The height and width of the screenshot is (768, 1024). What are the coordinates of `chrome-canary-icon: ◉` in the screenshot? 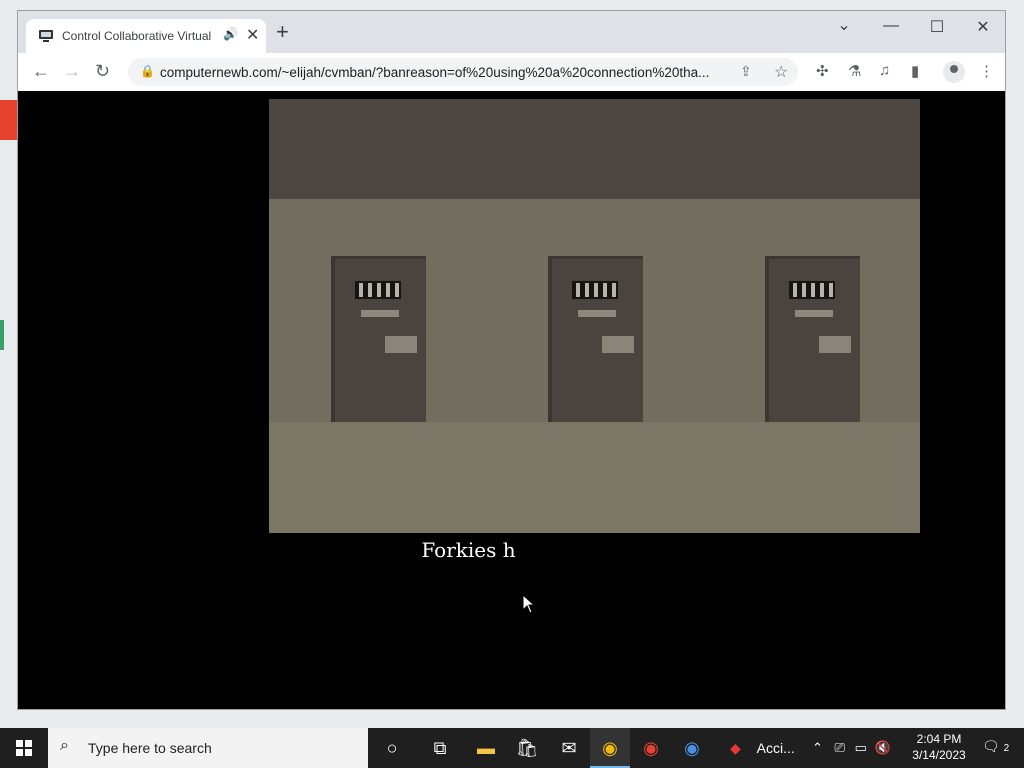 It's located at (610, 748).